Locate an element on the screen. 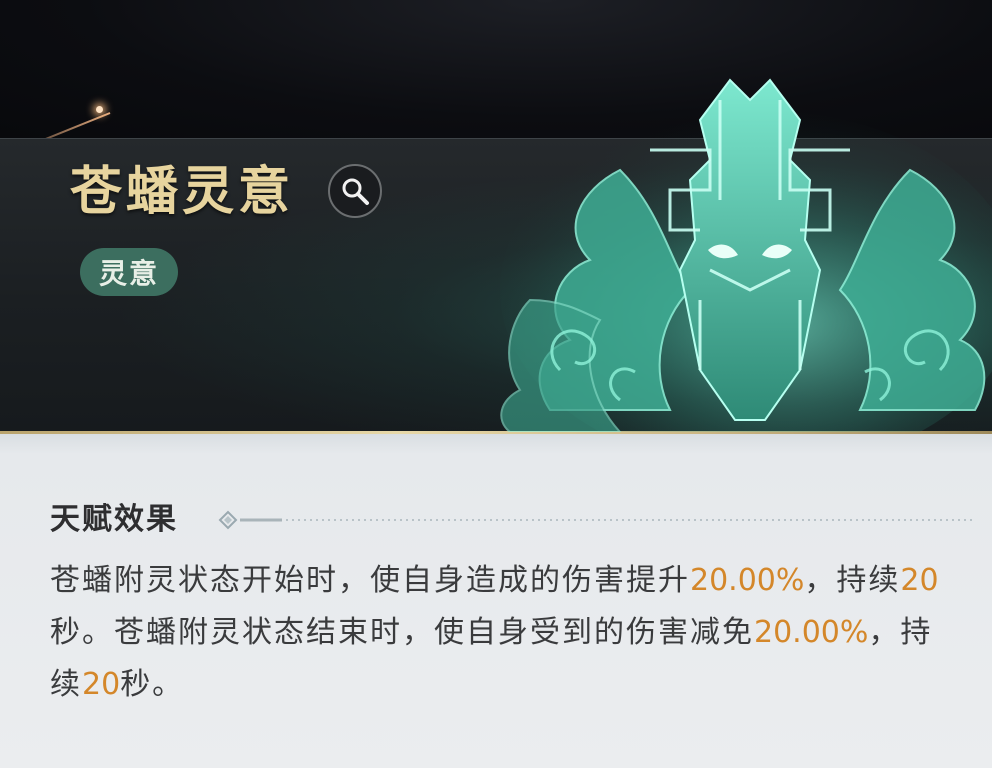 The width and height of the screenshot is (992, 768). magnifier-icon is located at coordinates (355, 191).